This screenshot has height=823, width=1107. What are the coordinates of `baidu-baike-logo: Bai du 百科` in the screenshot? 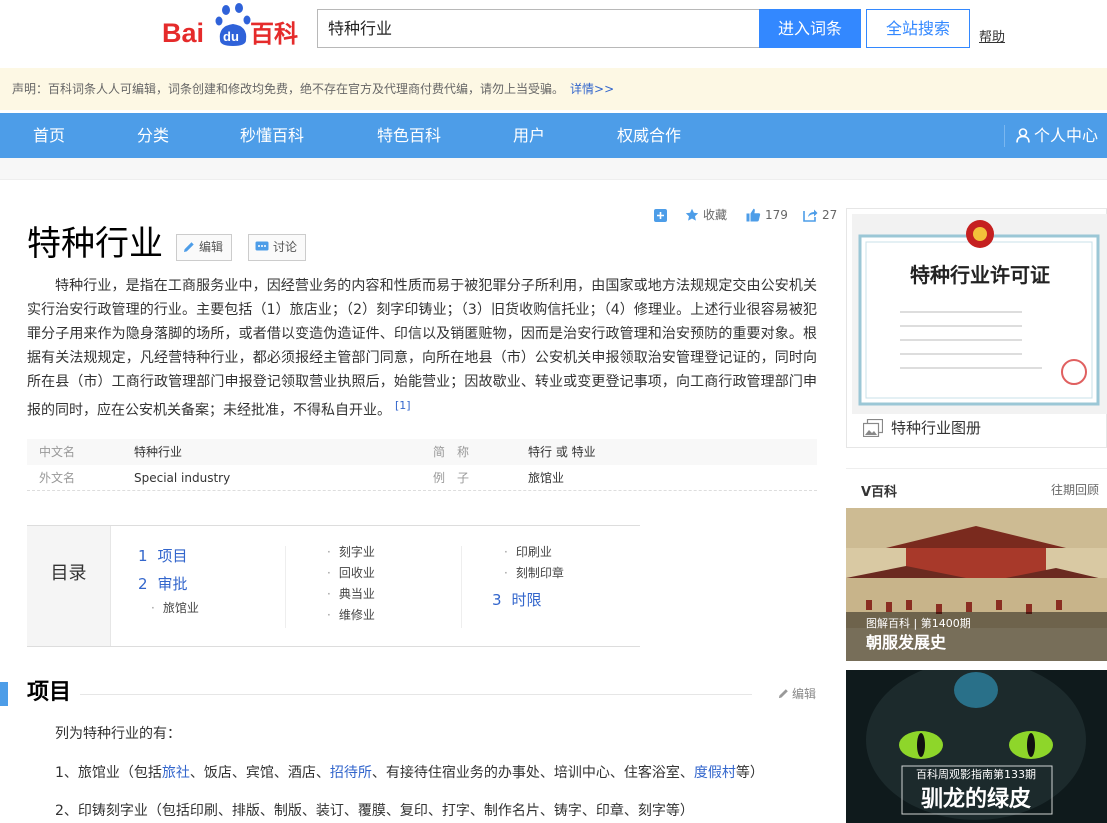 It's located at (232, 26).